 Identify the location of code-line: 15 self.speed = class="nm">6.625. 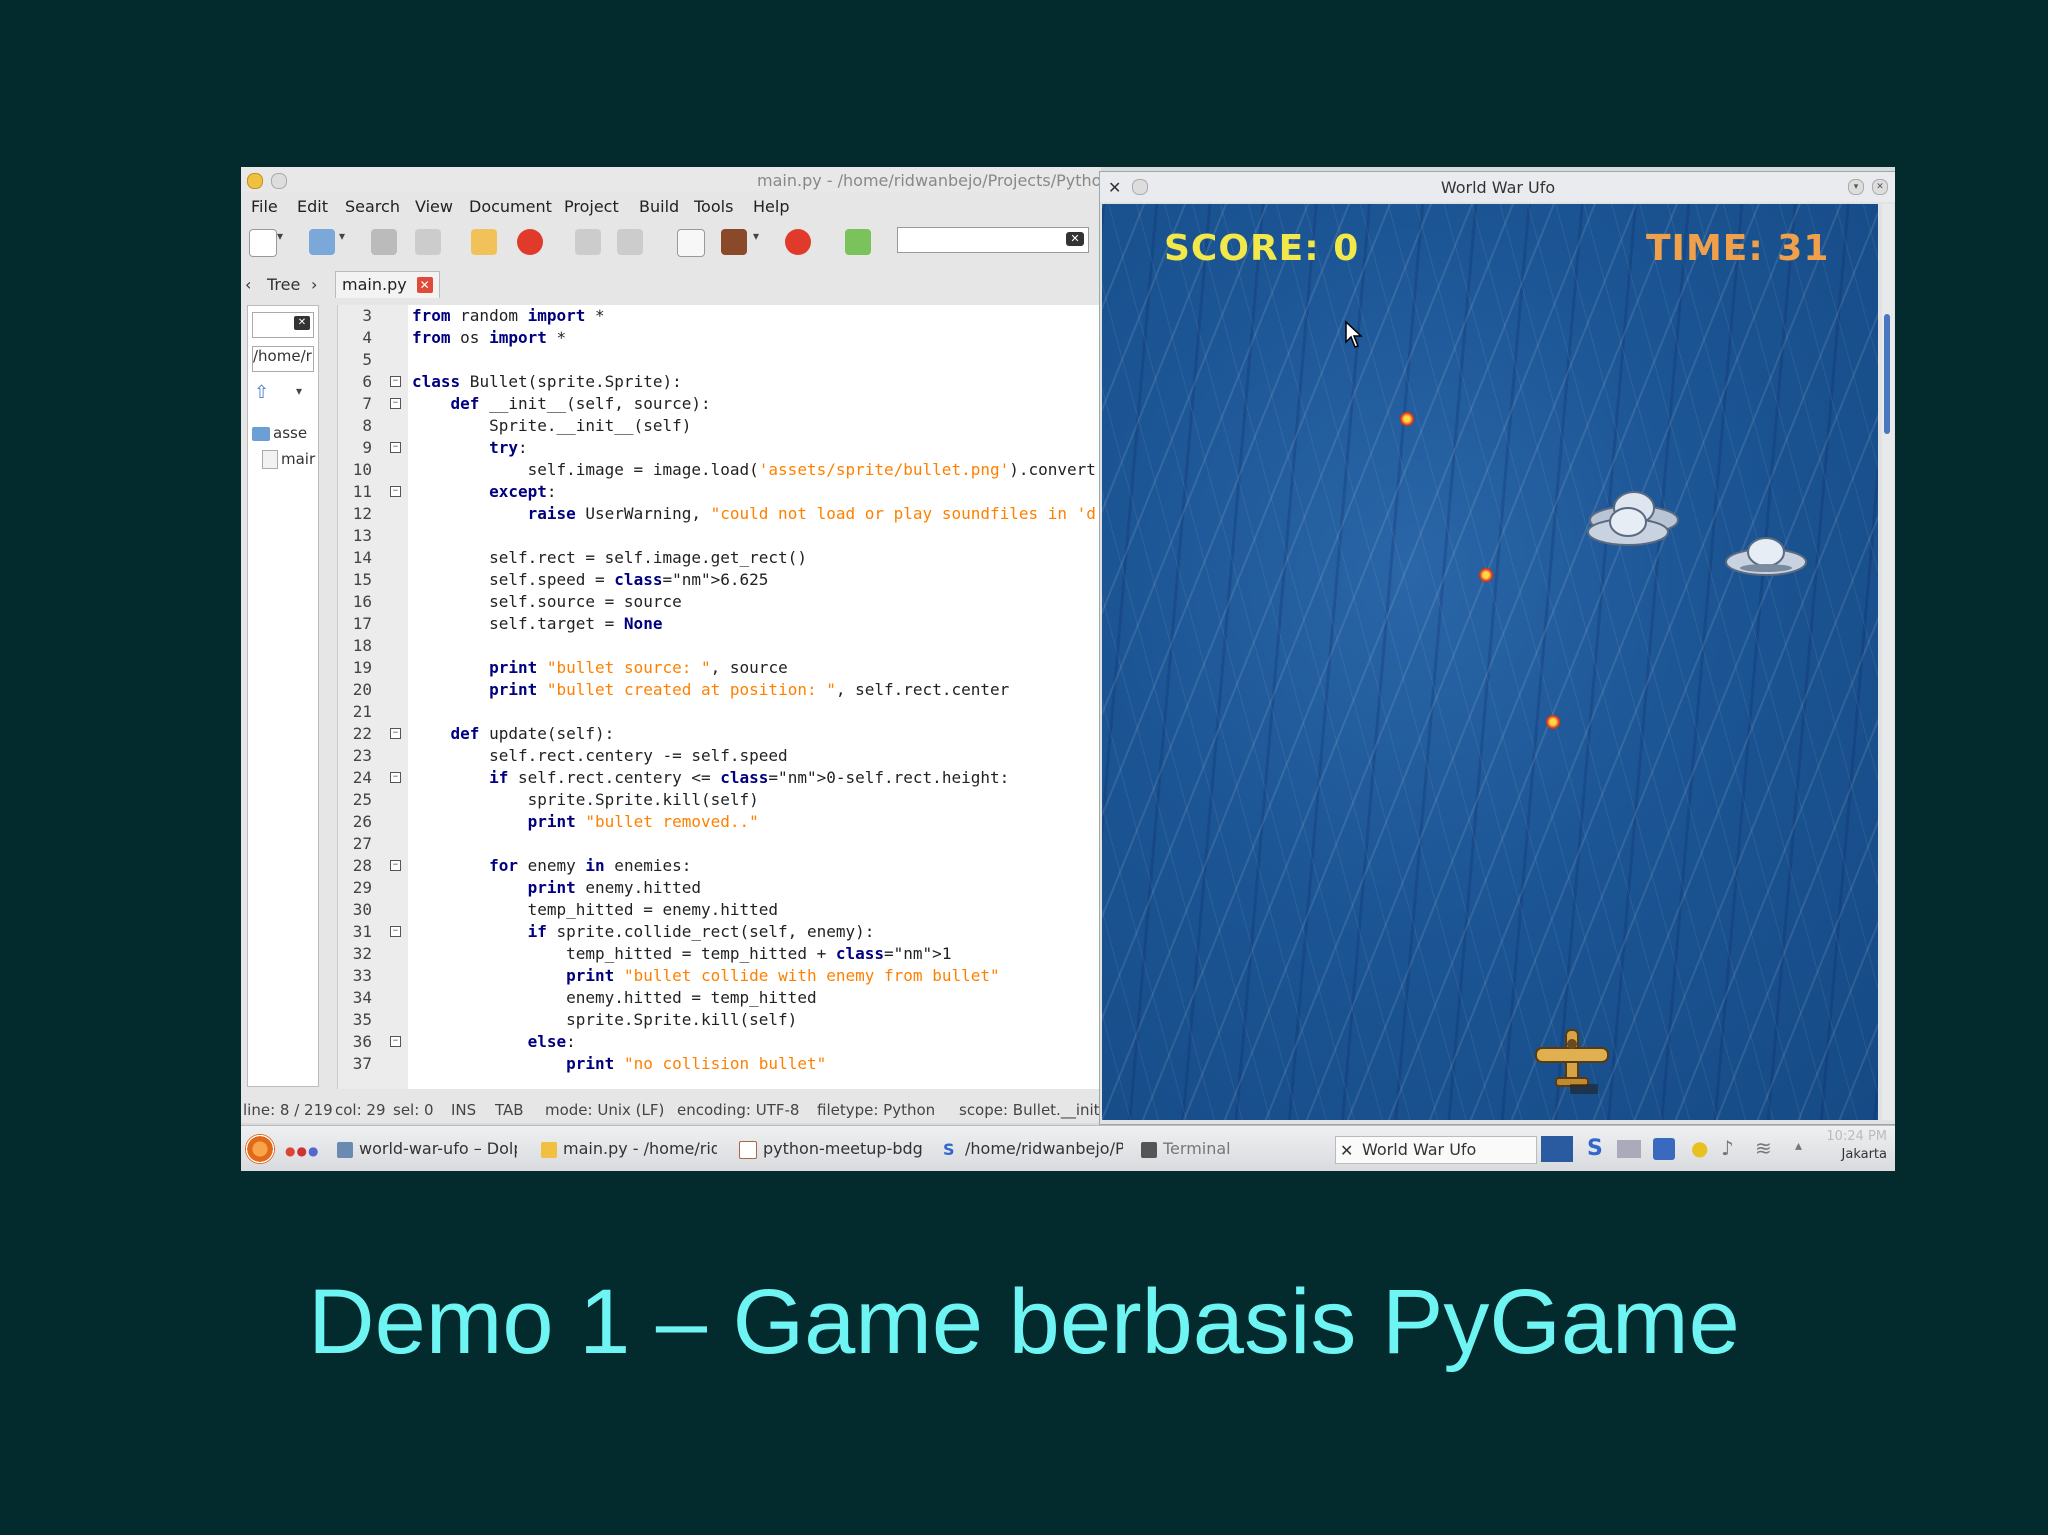
(720, 580).